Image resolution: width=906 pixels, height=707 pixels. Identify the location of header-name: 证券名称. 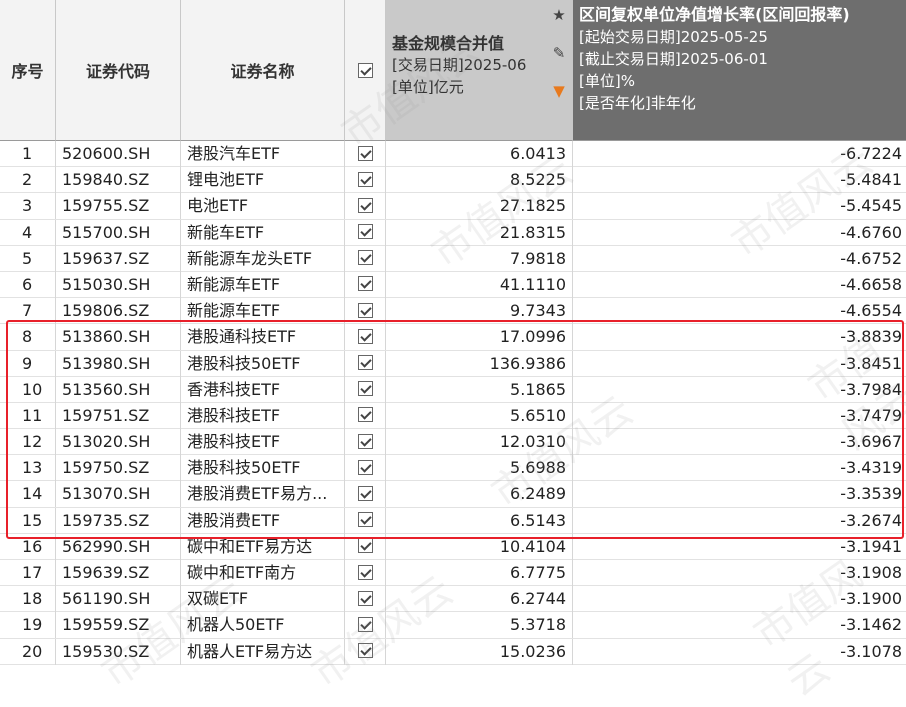
(263, 70).